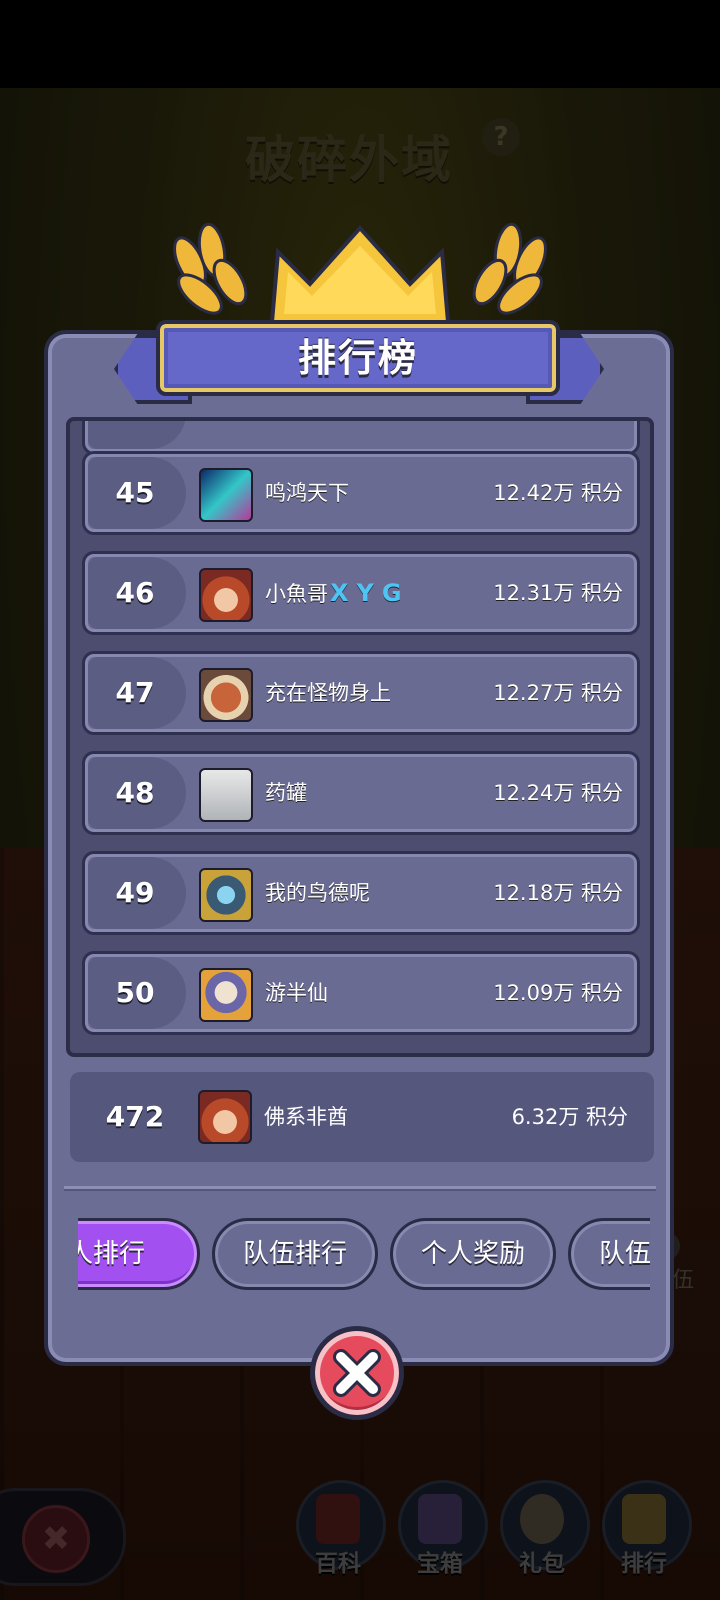  What do you see at coordinates (609, 1254) in the screenshot?
I see `tab-team-rewards: 队伍奖励` at bounding box center [609, 1254].